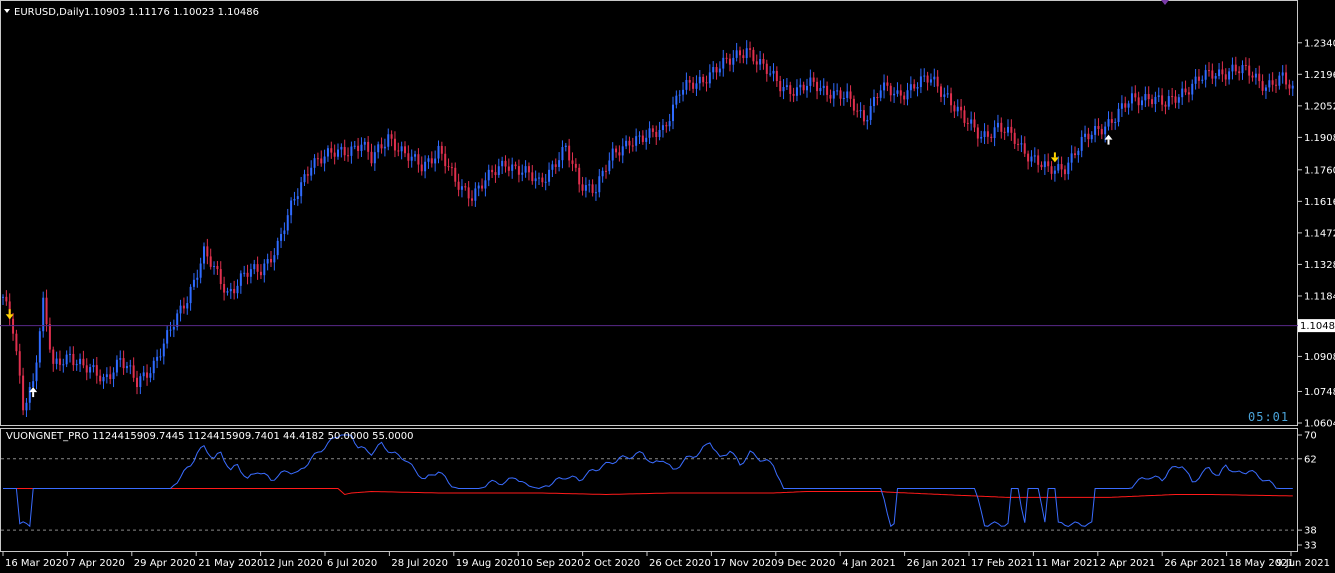 The image size is (1335, 573). I want to click on time-tick-label: 17 Nov 2020, so click(745, 563).